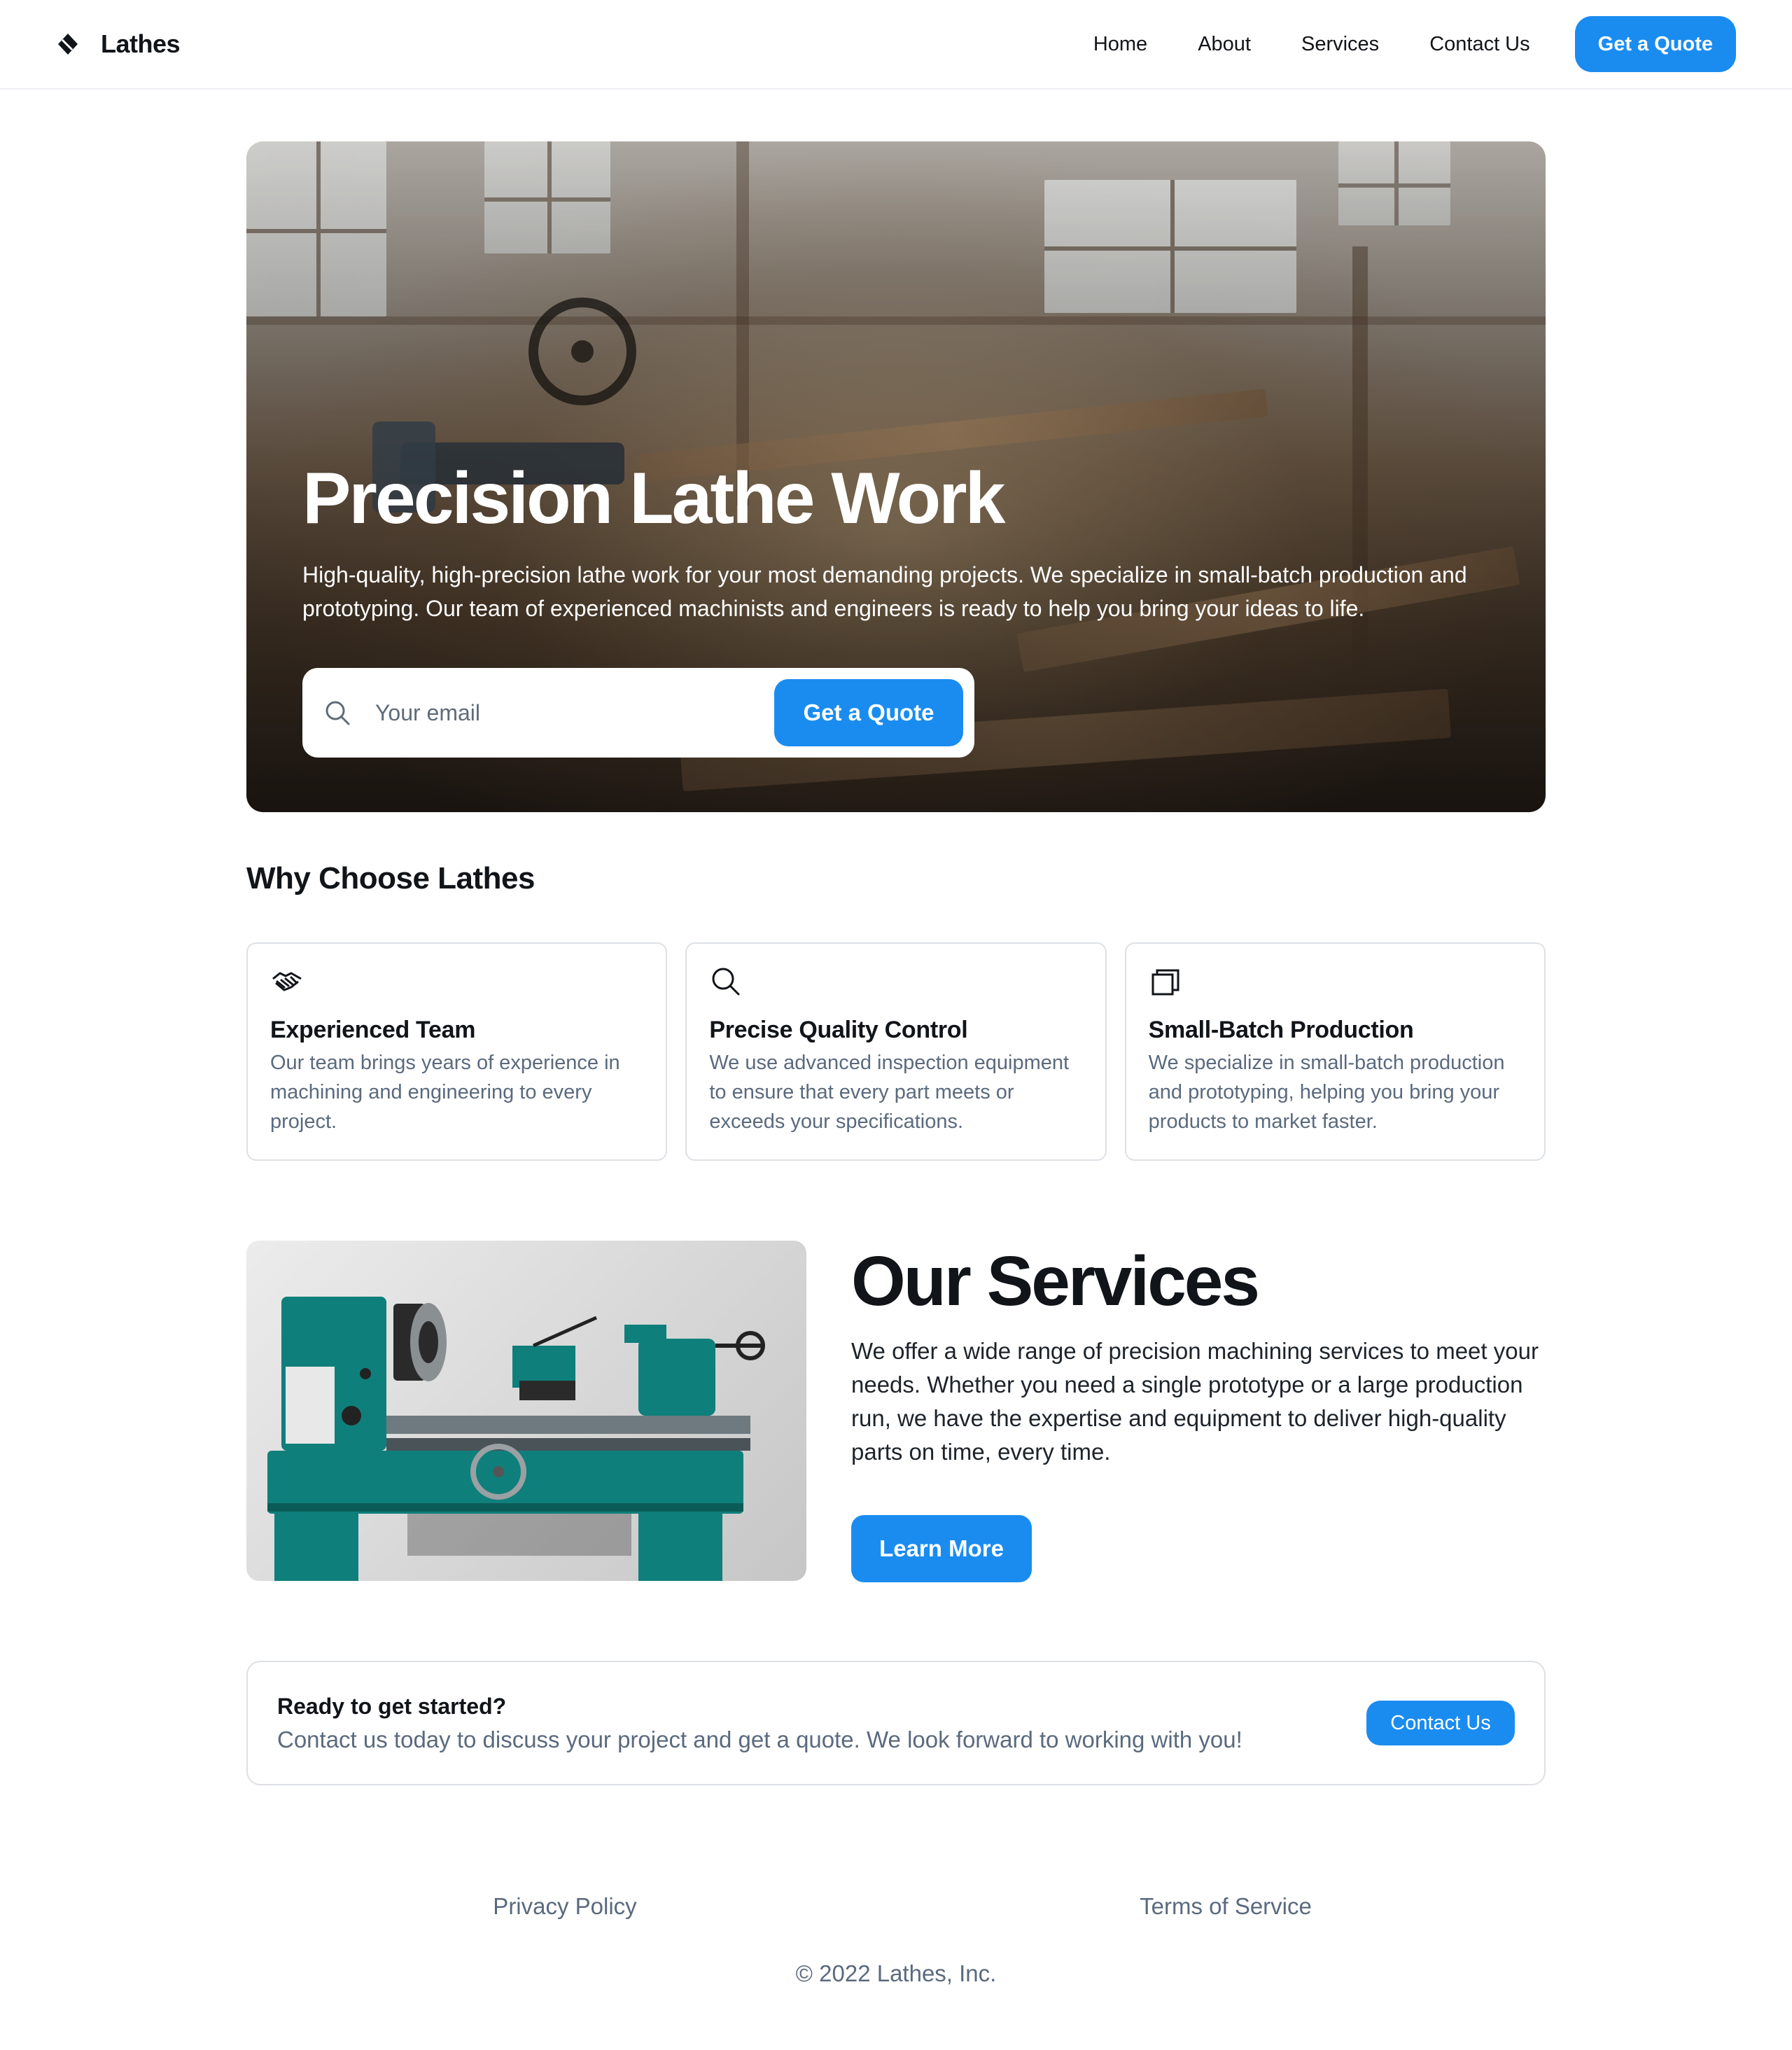  What do you see at coordinates (1224, 44) in the screenshot?
I see `nav-about: About` at bounding box center [1224, 44].